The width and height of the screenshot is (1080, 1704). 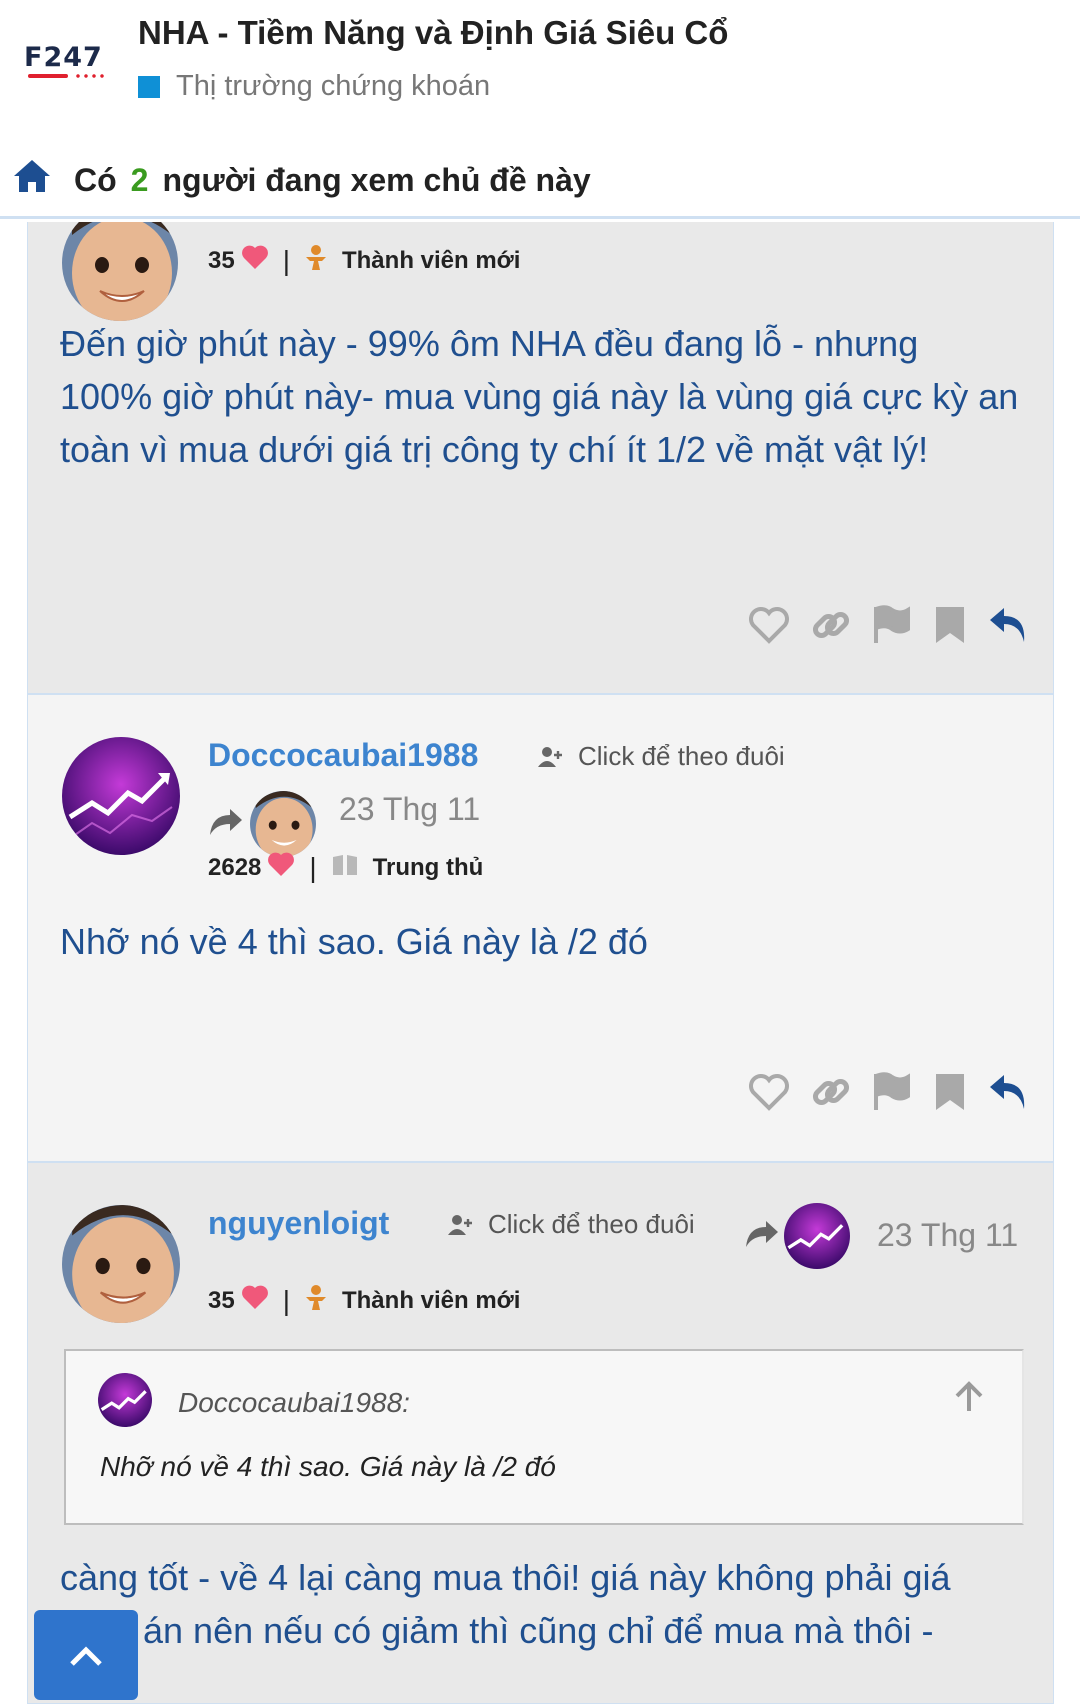 What do you see at coordinates (354, 941) in the screenshot?
I see `post-body: Nhỡ nó về 4 thì sao. Giá này là /2 đó` at bounding box center [354, 941].